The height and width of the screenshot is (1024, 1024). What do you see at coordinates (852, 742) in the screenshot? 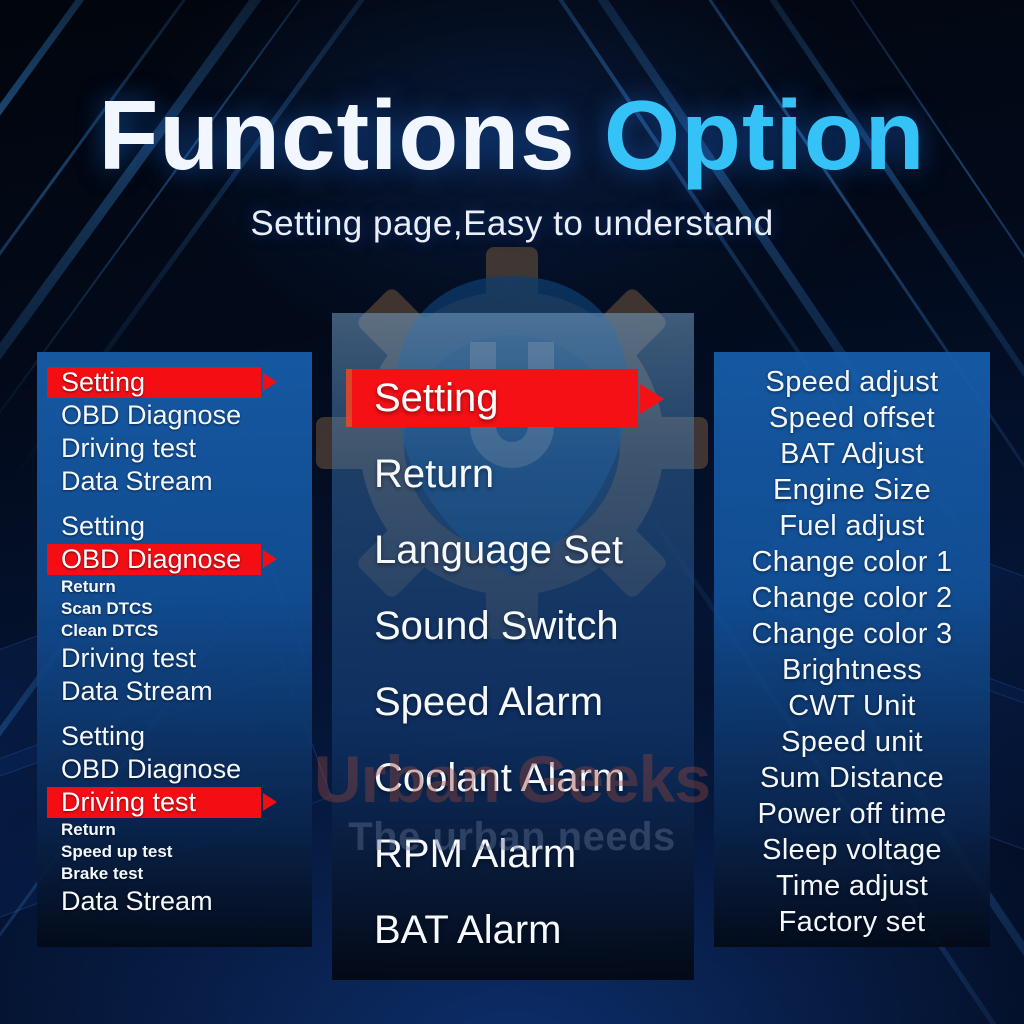
I see `right-option-item: Speed unit` at bounding box center [852, 742].